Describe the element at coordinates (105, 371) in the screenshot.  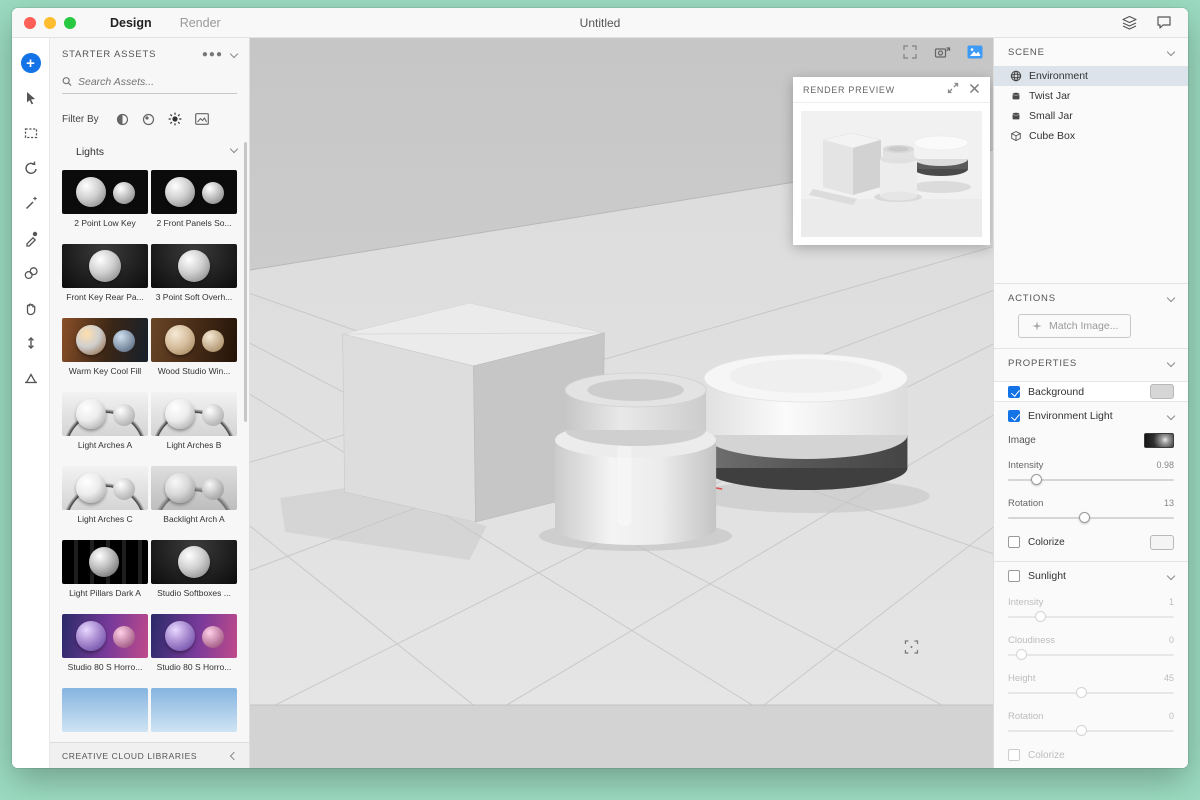
I see `asset-label: Warm Key Cool Fill` at that location.